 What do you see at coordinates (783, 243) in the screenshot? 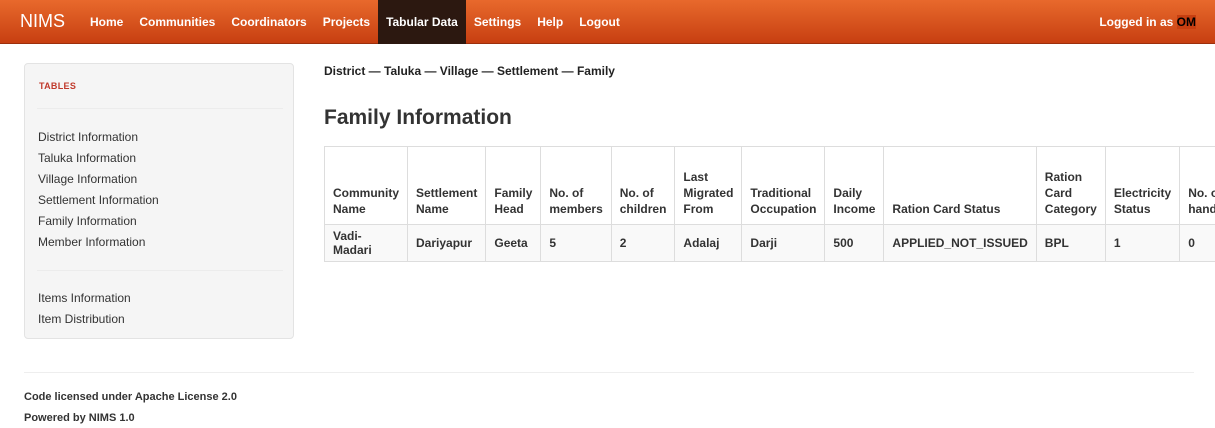
I see `table-cell: Darji` at bounding box center [783, 243].